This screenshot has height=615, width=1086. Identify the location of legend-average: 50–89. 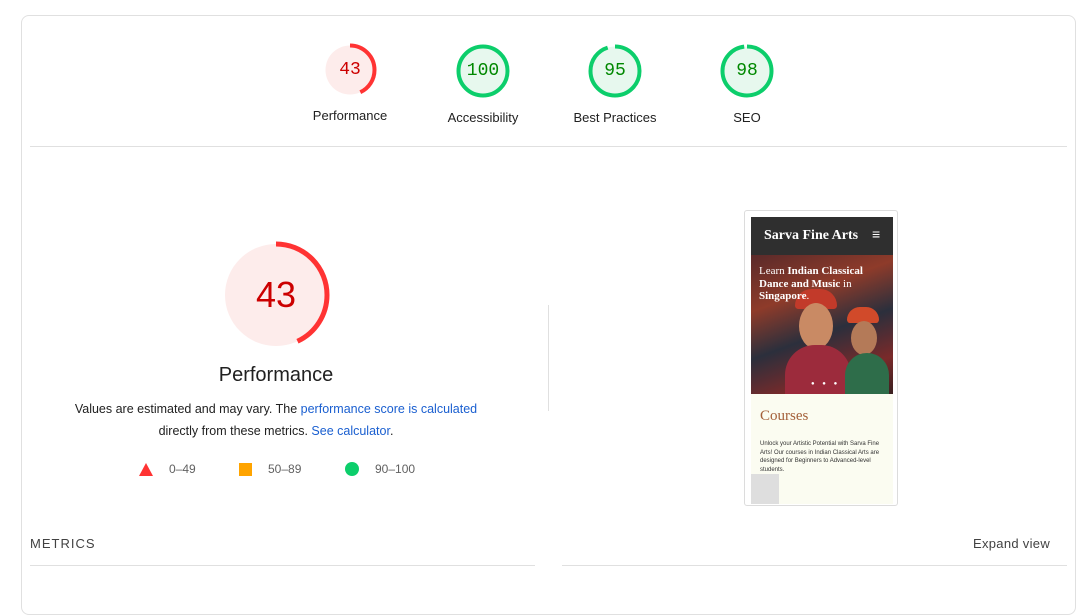
(270, 469).